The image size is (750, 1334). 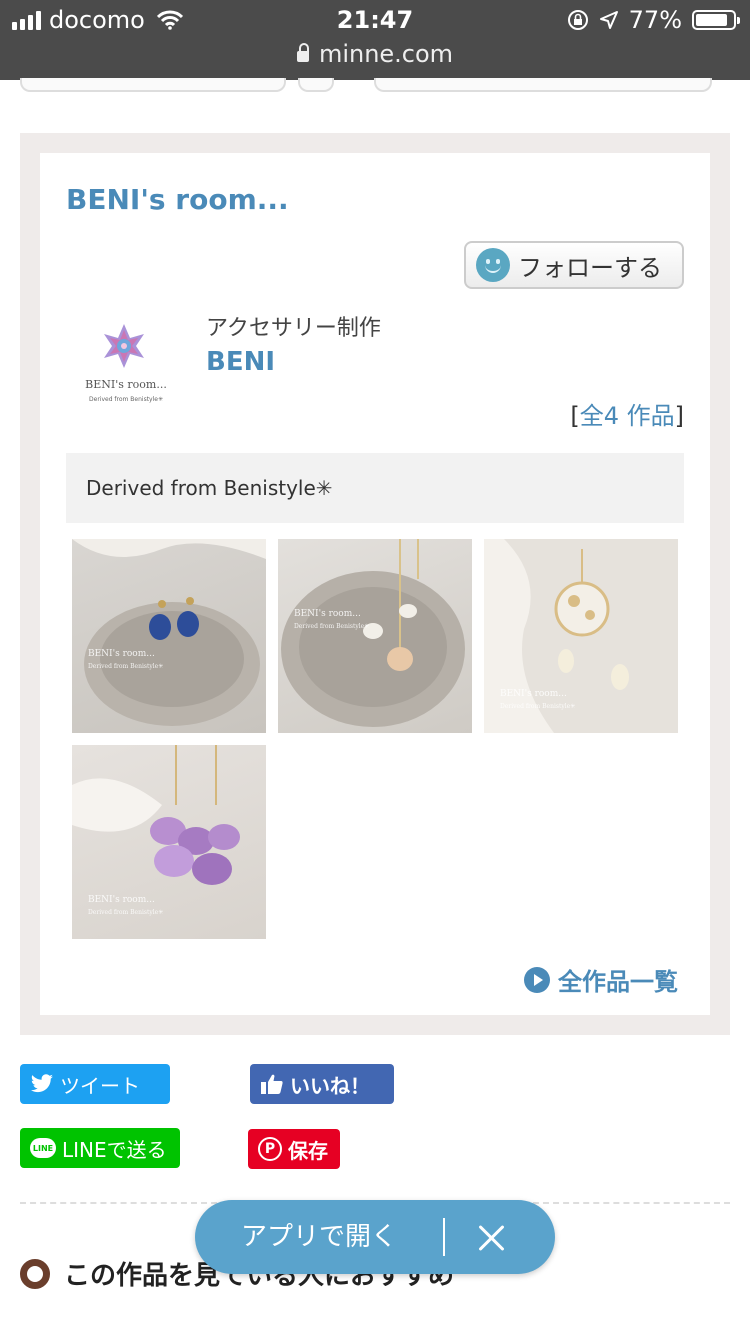 I want to click on earring-plate-image, so click(x=169, y=632).